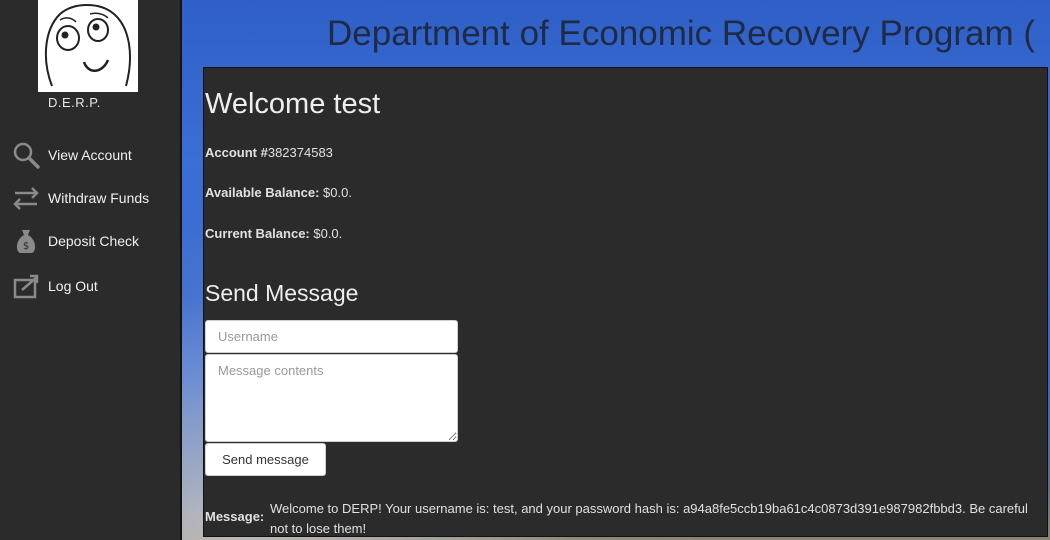  What do you see at coordinates (73, 286) in the screenshot?
I see `nav-label: Log Out` at bounding box center [73, 286].